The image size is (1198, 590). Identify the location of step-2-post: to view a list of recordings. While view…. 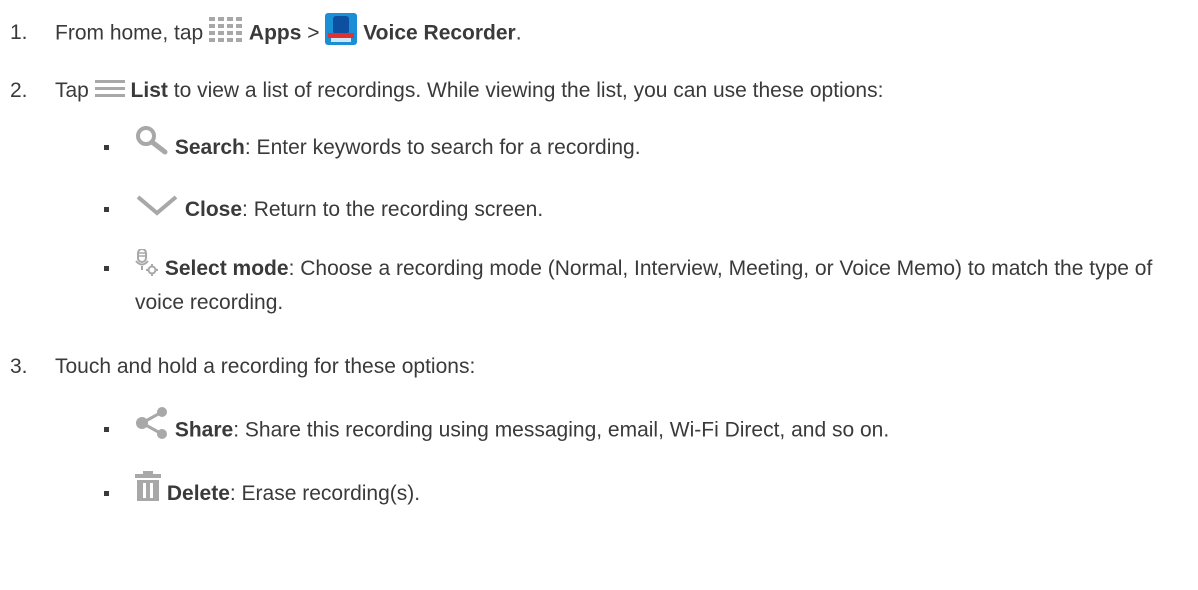
(528, 90).